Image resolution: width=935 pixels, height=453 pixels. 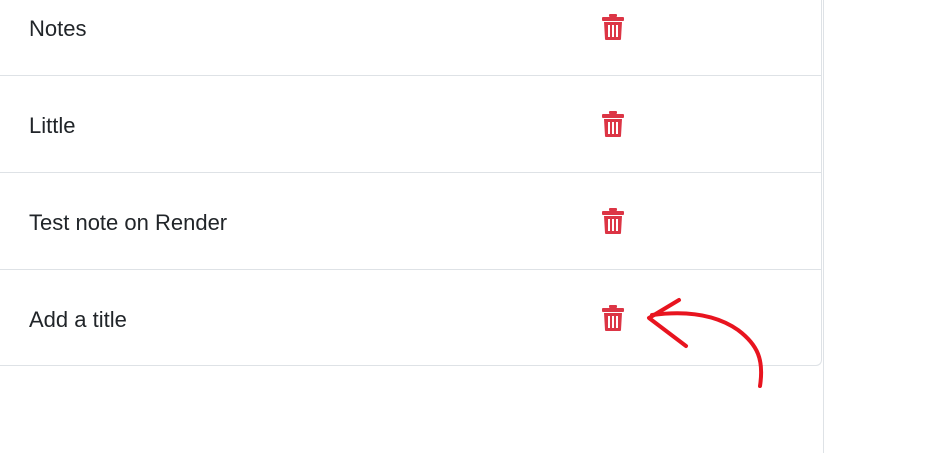 What do you see at coordinates (78, 320) in the screenshot?
I see `note-title: Add a title` at bounding box center [78, 320].